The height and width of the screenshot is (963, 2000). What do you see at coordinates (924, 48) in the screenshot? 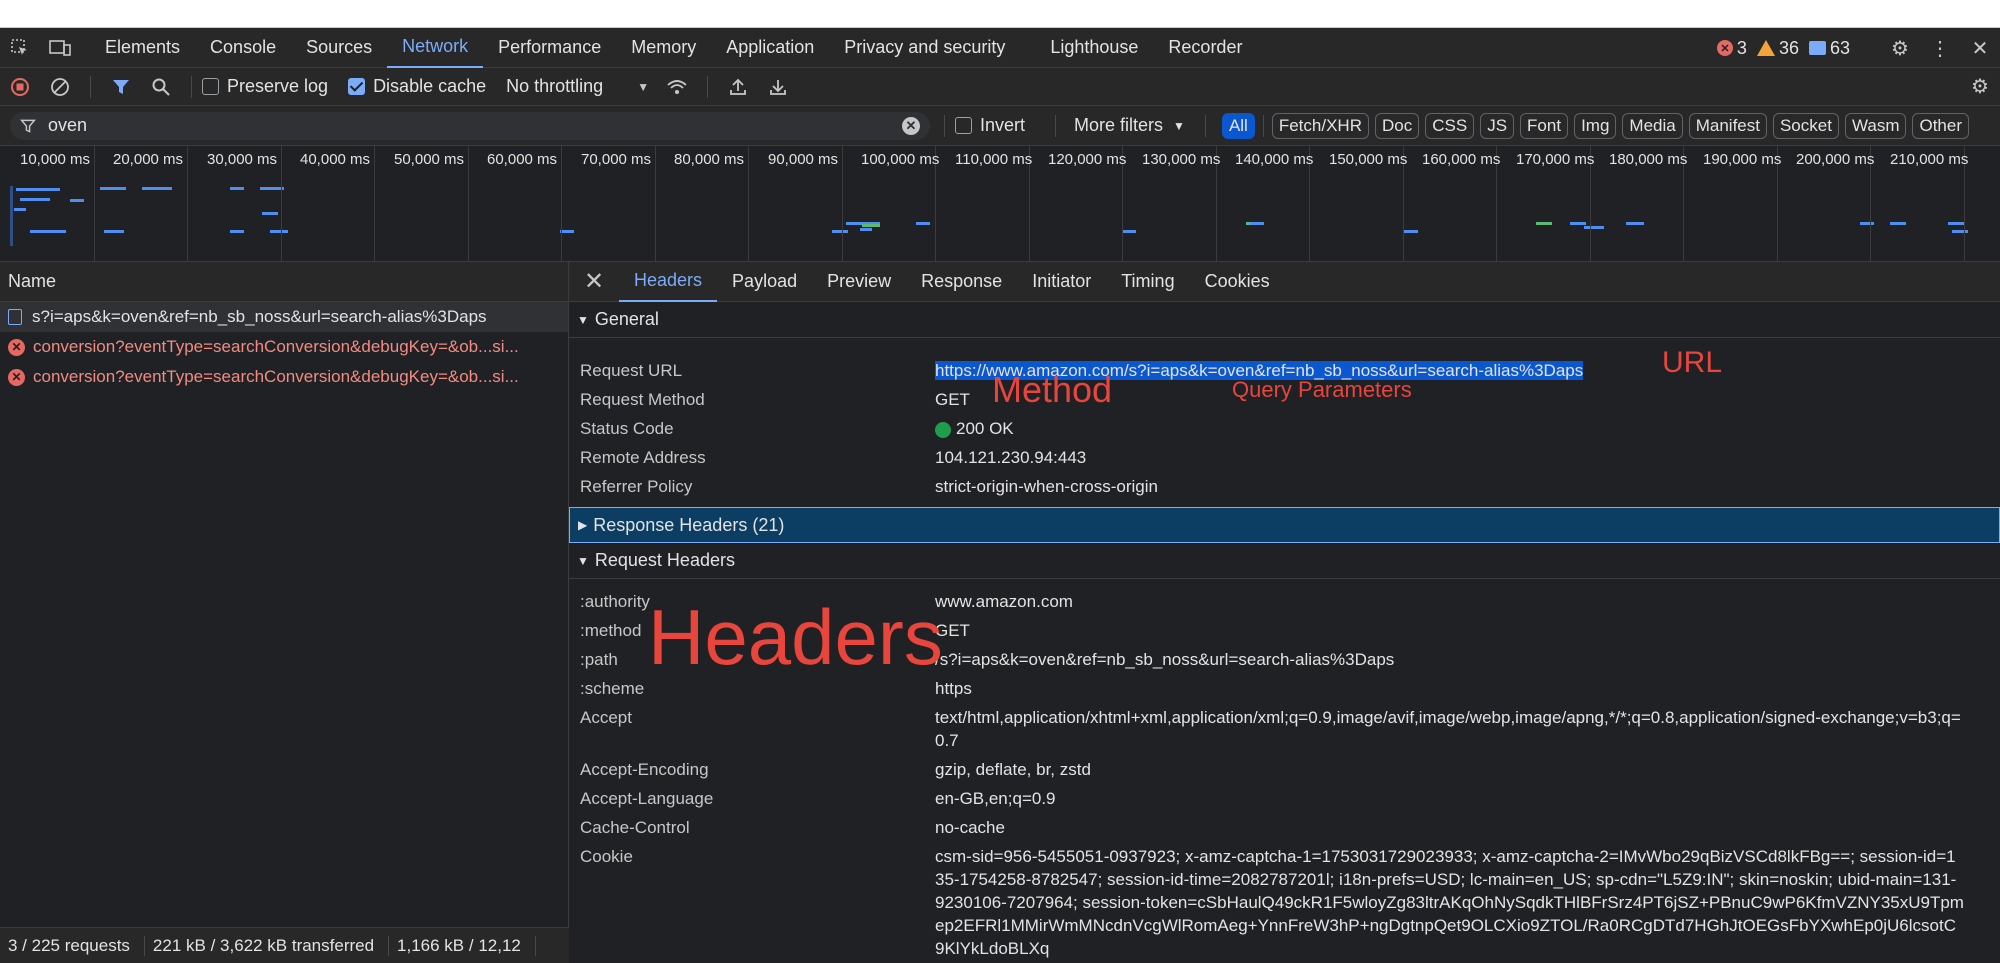
I see `tab-privacy-security: Privacy and security` at bounding box center [924, 48].